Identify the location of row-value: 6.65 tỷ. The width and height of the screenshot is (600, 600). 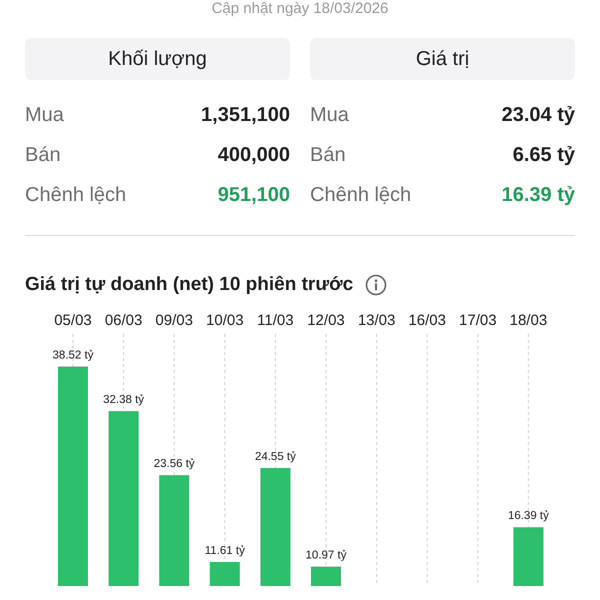
(543, 155).